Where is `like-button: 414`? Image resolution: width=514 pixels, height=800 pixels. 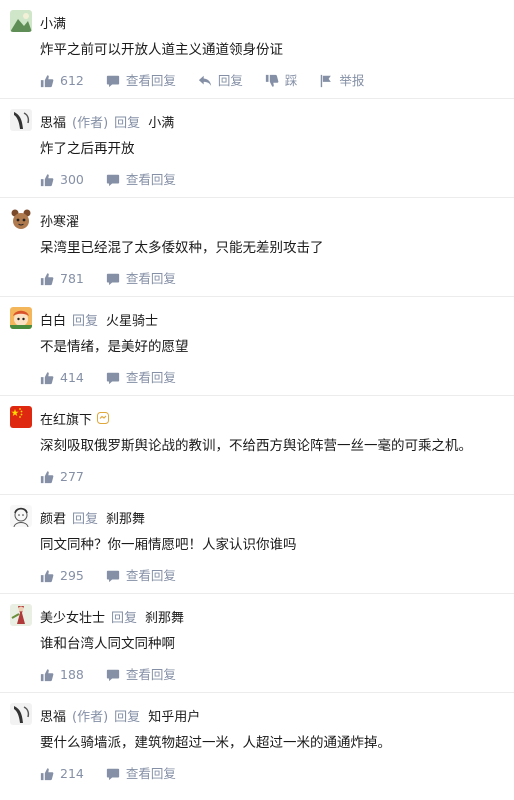 like-button: 414 is located at coordinates (62, 378).